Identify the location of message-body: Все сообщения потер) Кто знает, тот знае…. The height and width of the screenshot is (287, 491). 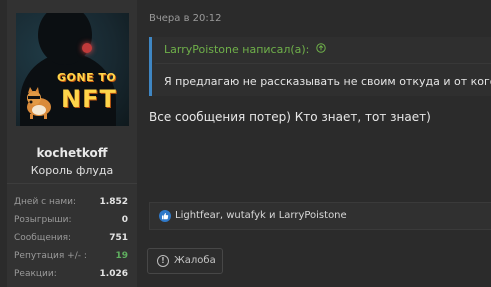
(290, 117).